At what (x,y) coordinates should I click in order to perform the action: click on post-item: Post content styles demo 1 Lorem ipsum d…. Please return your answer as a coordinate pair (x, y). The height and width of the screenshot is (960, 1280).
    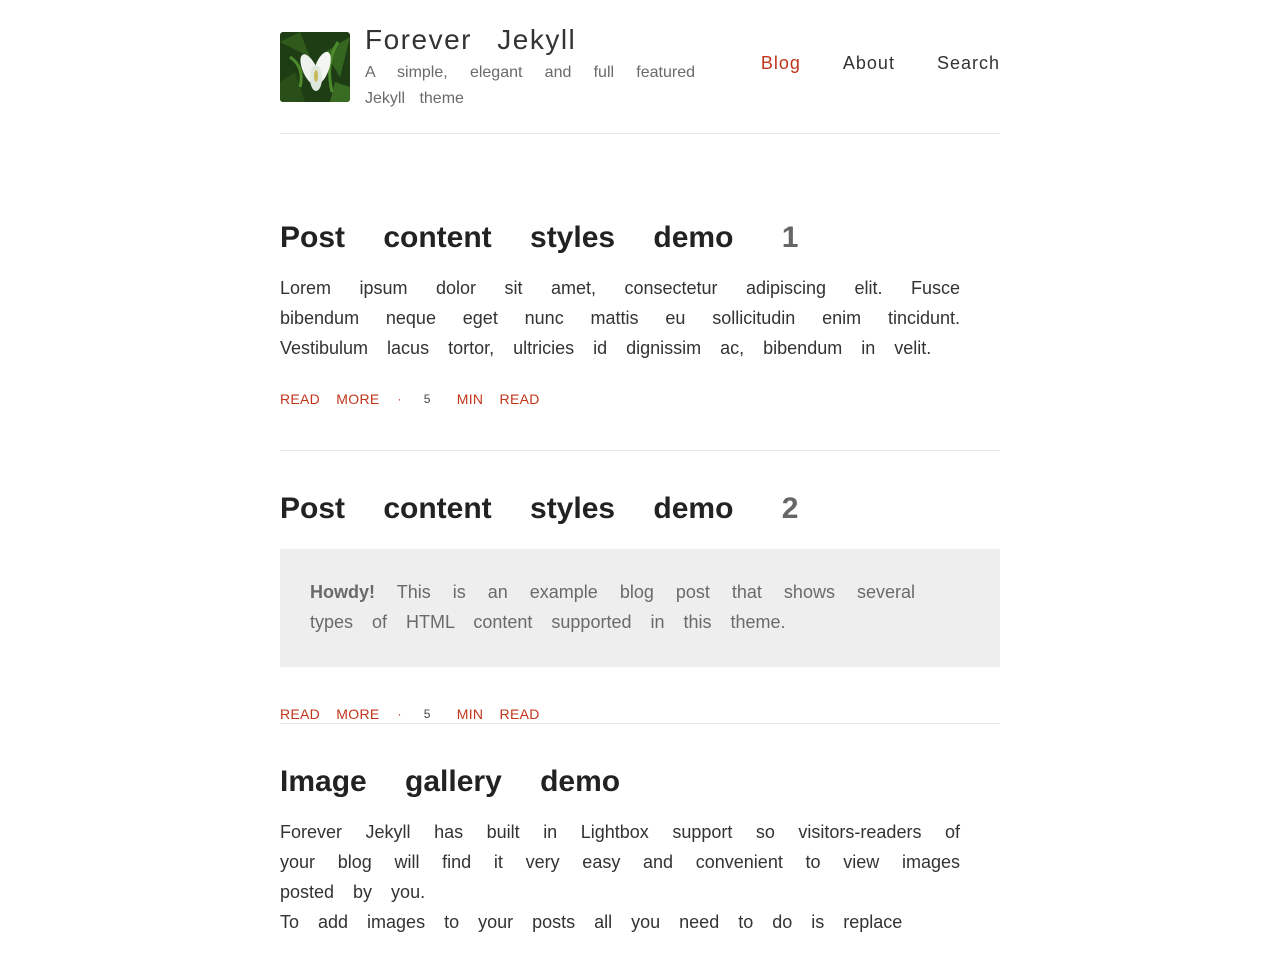
    Looking at the image, I should click on (640, 334).